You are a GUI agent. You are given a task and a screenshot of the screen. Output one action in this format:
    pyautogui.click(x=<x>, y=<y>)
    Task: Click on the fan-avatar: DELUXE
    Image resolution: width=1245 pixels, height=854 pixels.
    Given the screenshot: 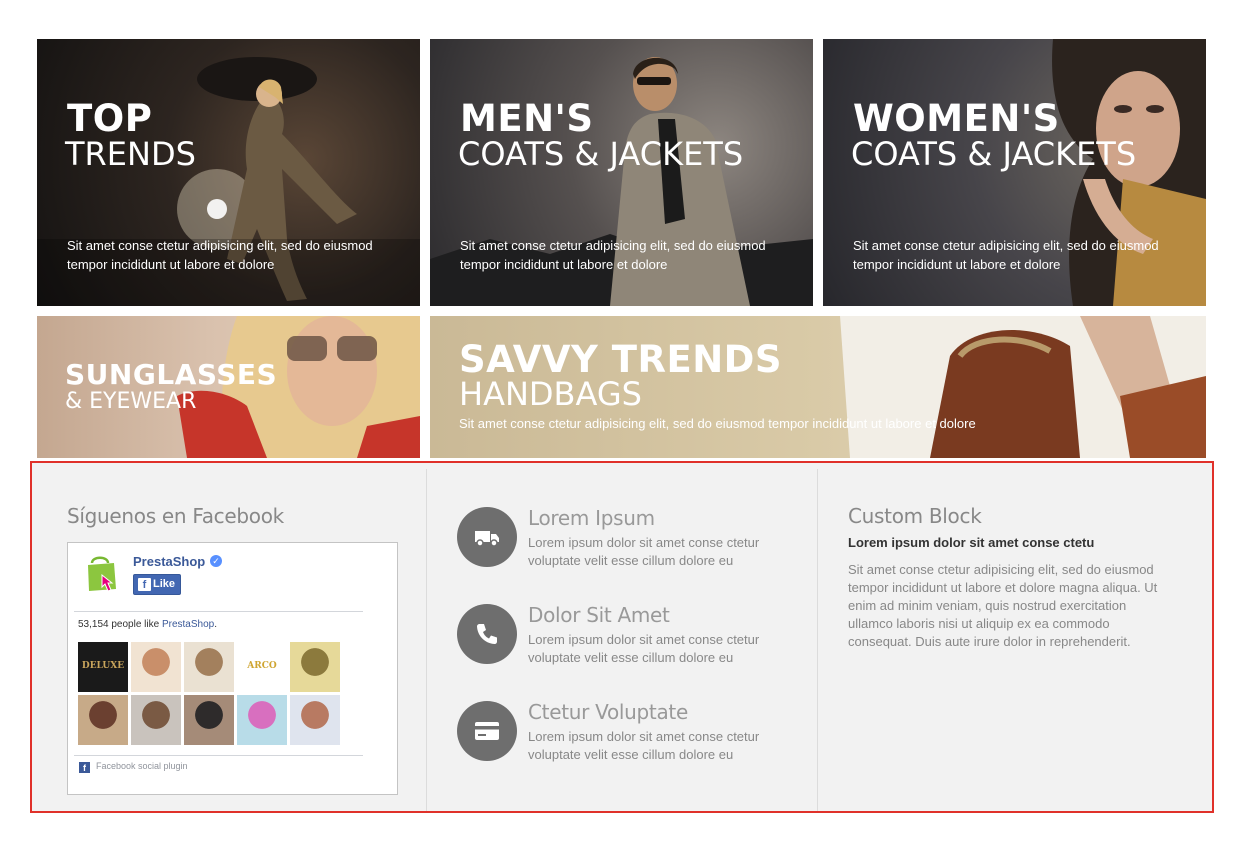 What is the action you would take?
    pyautogui.click(x=103, y=667)
    